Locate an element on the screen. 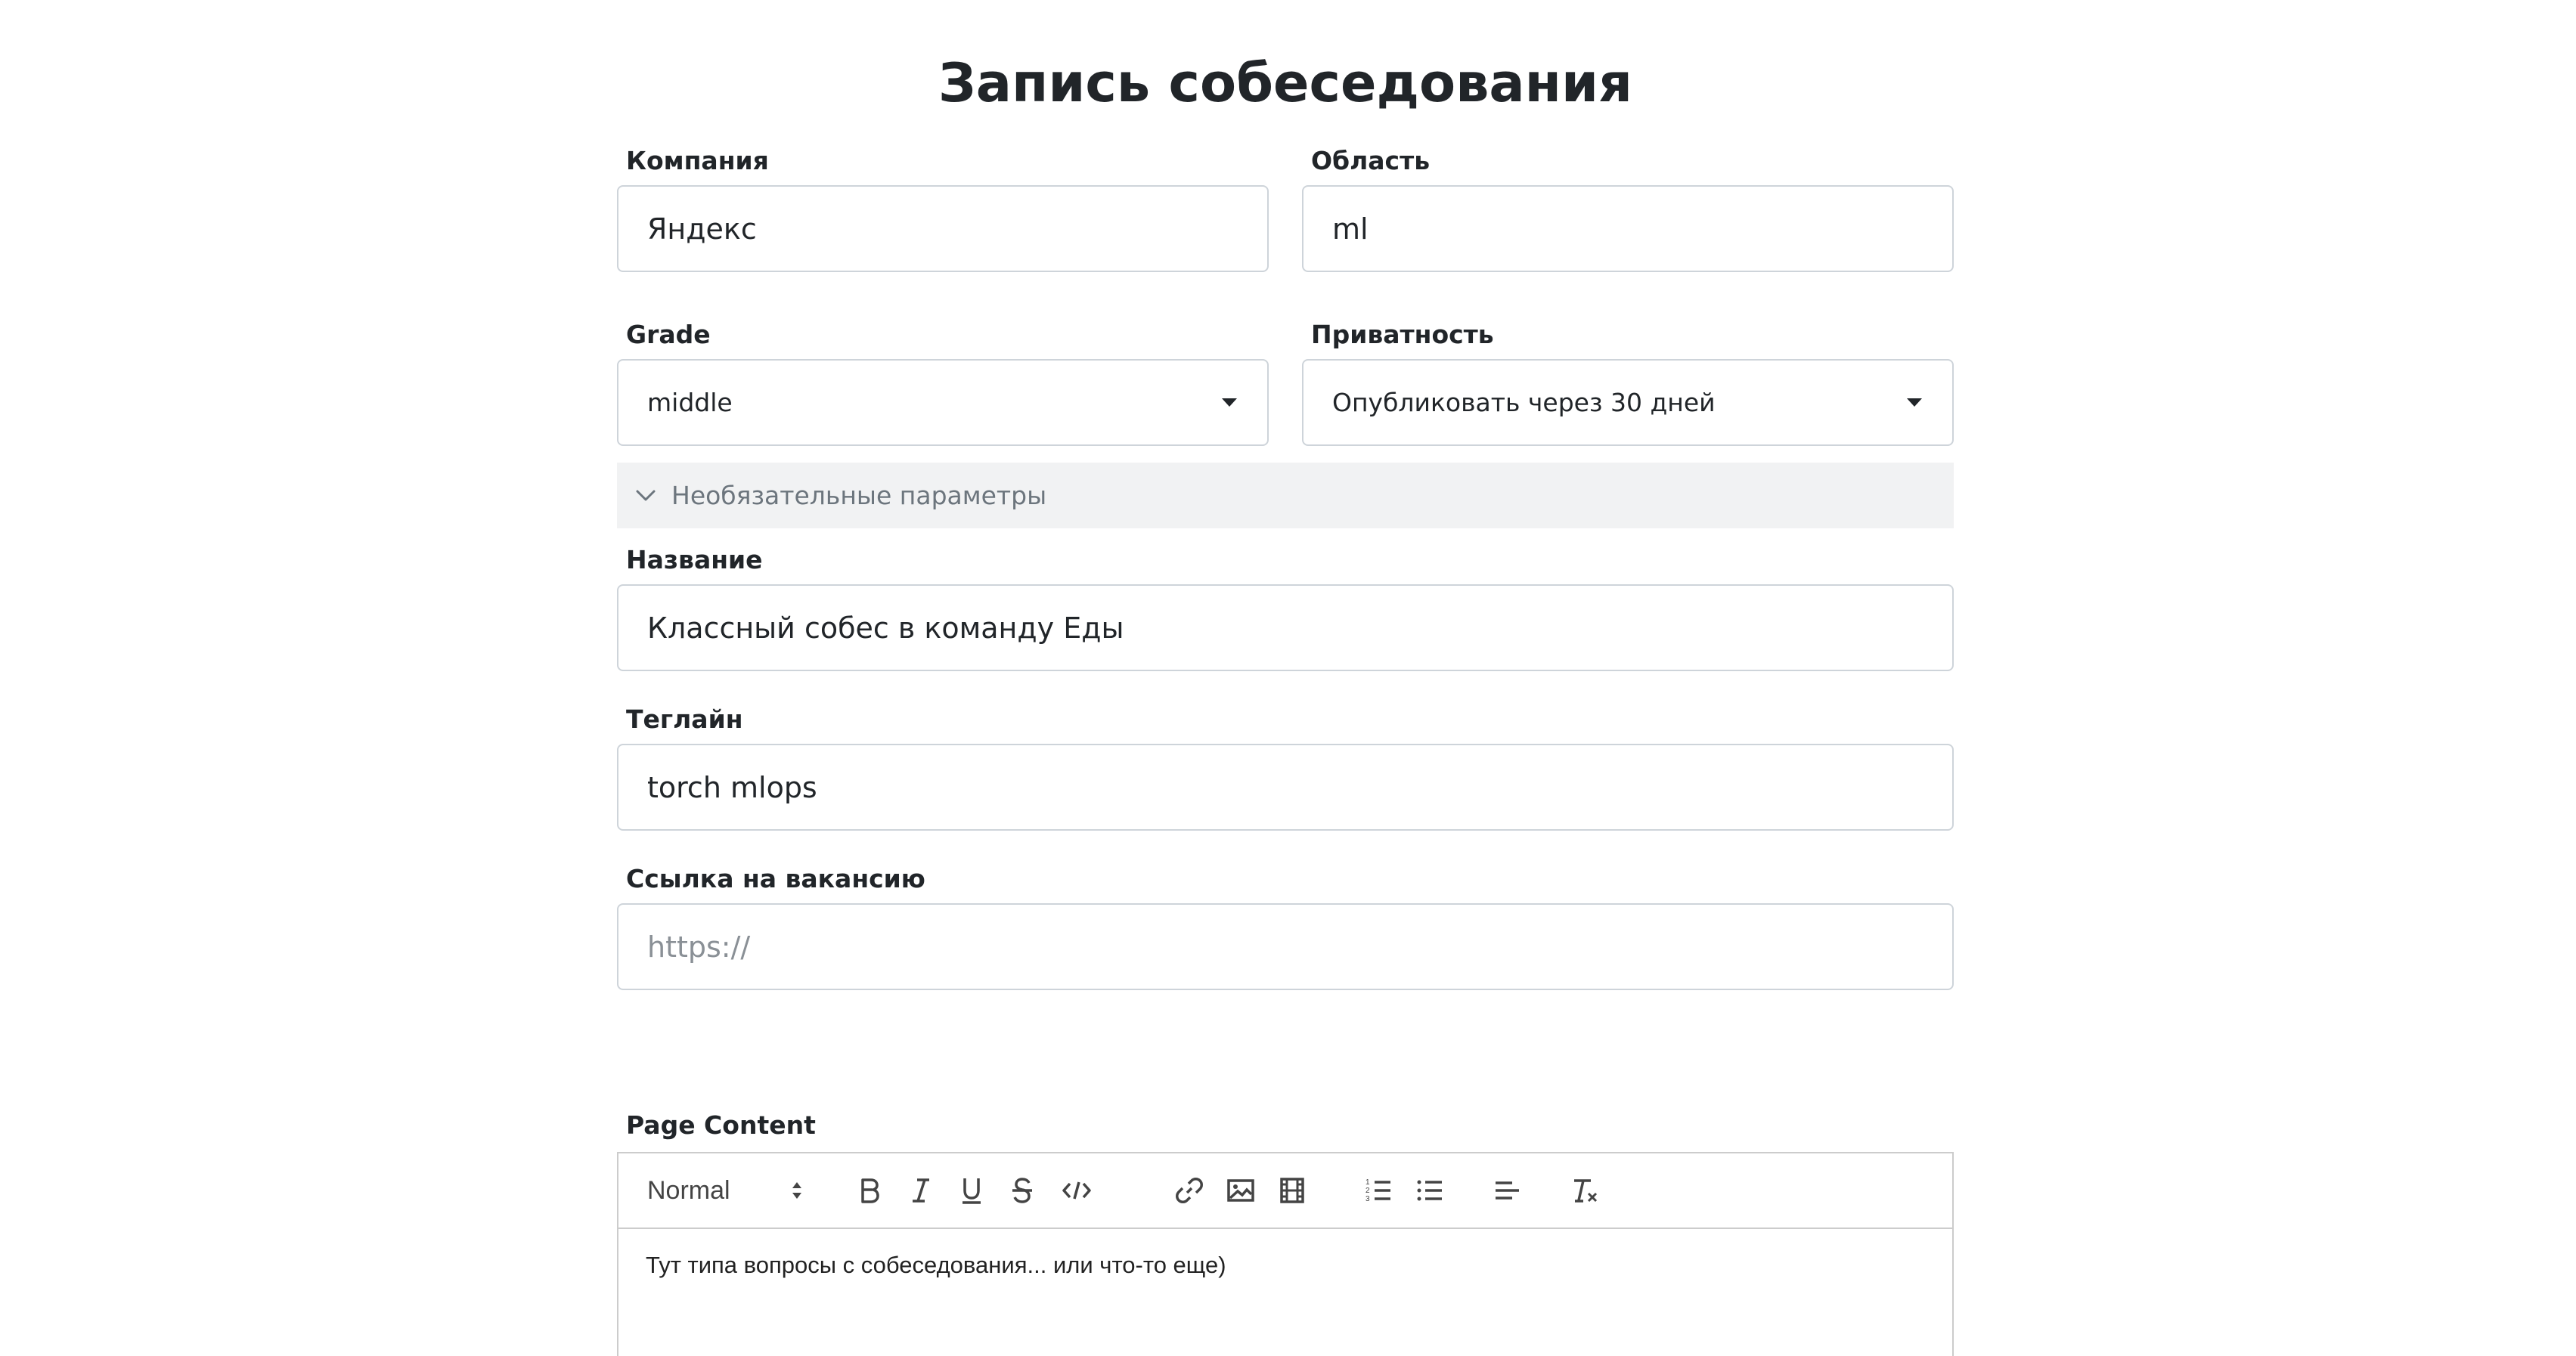  format-select-value: Normal is located at coordinates (688, 1190).